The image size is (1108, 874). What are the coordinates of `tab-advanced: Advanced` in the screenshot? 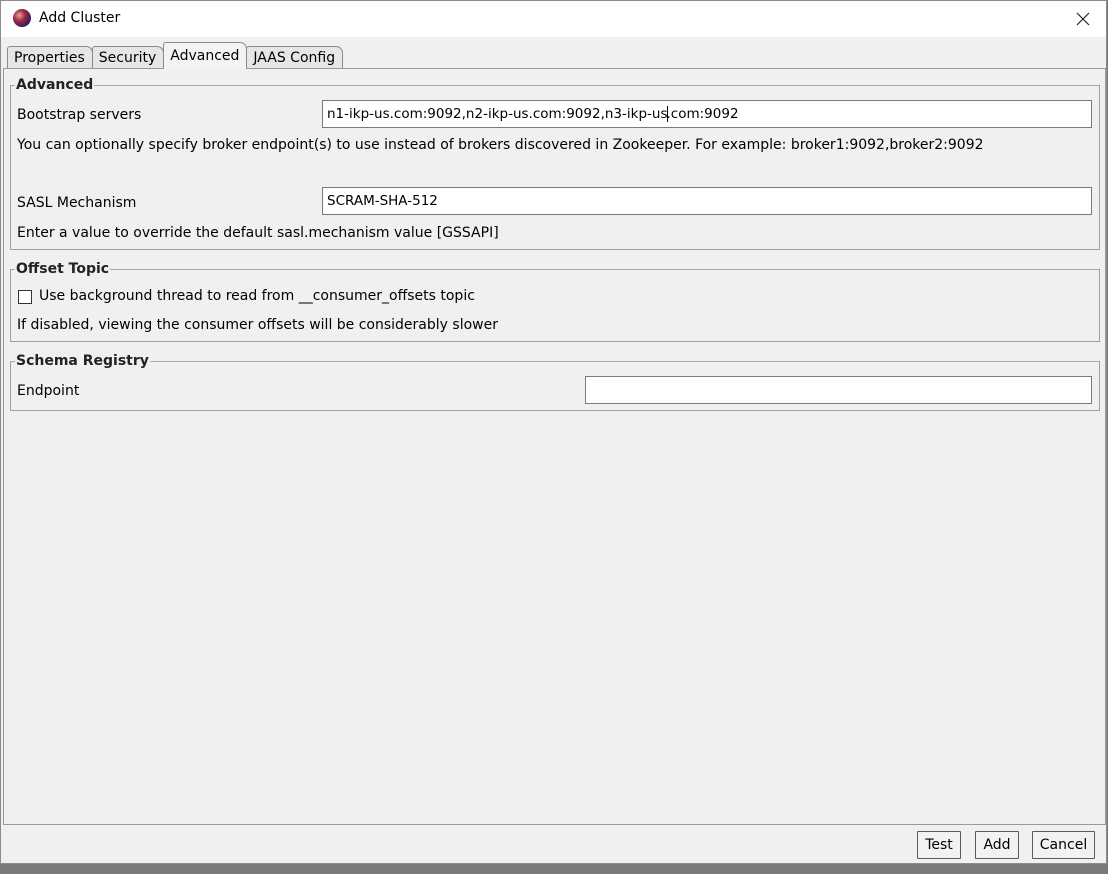 It's located at (205, 55).